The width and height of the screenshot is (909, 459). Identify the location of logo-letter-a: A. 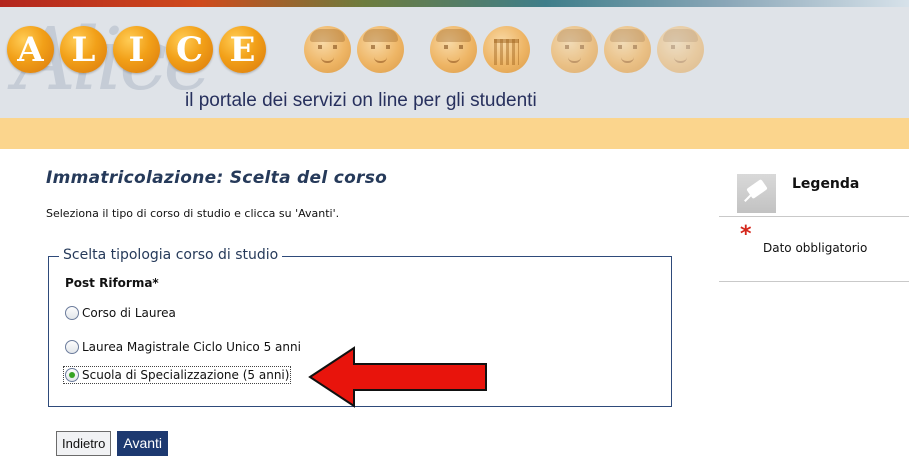
(30, 49).